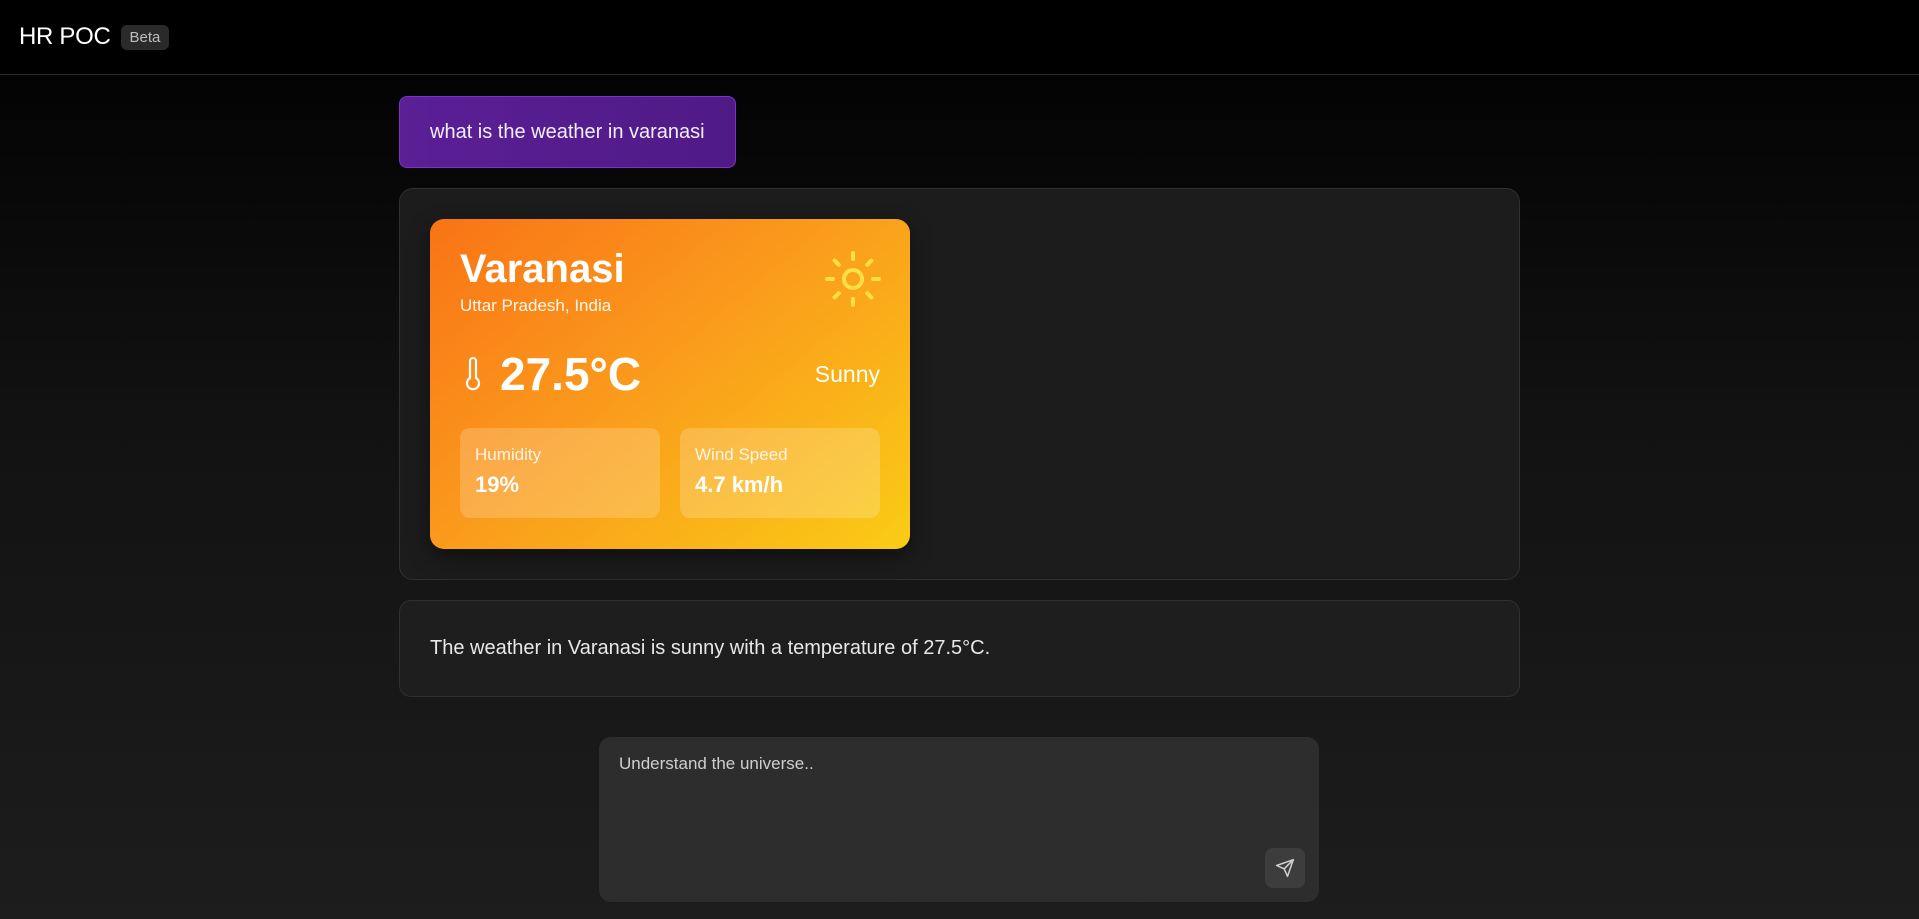  Describe the element at coordinates (567, 132) in the screenshot. I see `user-message: what is the weather in varanasi` at that location.